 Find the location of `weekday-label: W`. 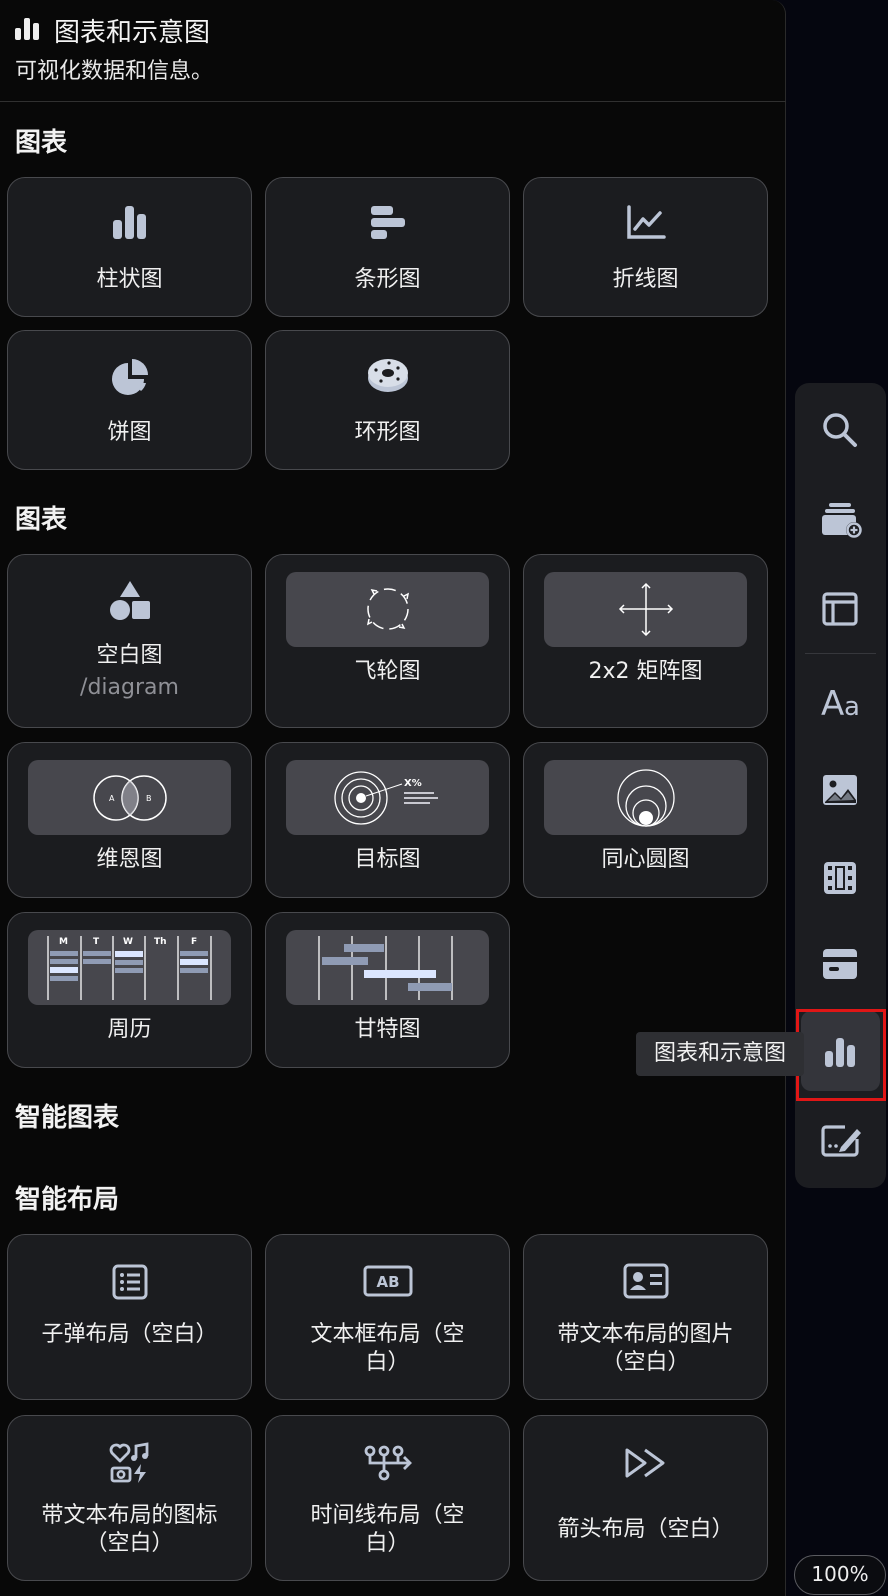

weekday-label: W is located at coordinates (128, 942).